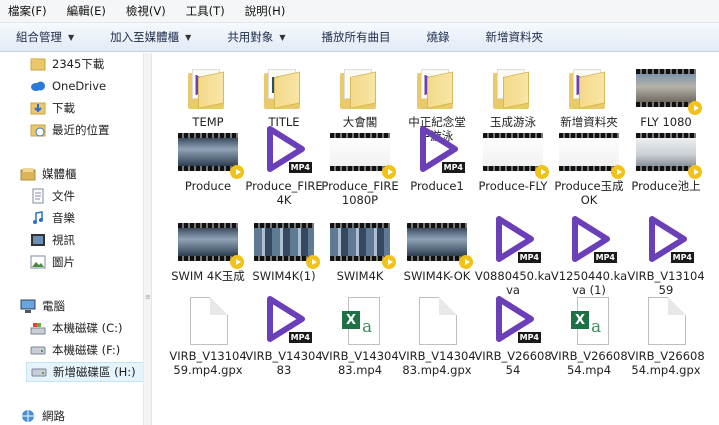 The image size is (719, 425). Describe the element at coordinates (148, 297) in the screenshot. I see `scrollbar-grip-icon: ≡` at that location.